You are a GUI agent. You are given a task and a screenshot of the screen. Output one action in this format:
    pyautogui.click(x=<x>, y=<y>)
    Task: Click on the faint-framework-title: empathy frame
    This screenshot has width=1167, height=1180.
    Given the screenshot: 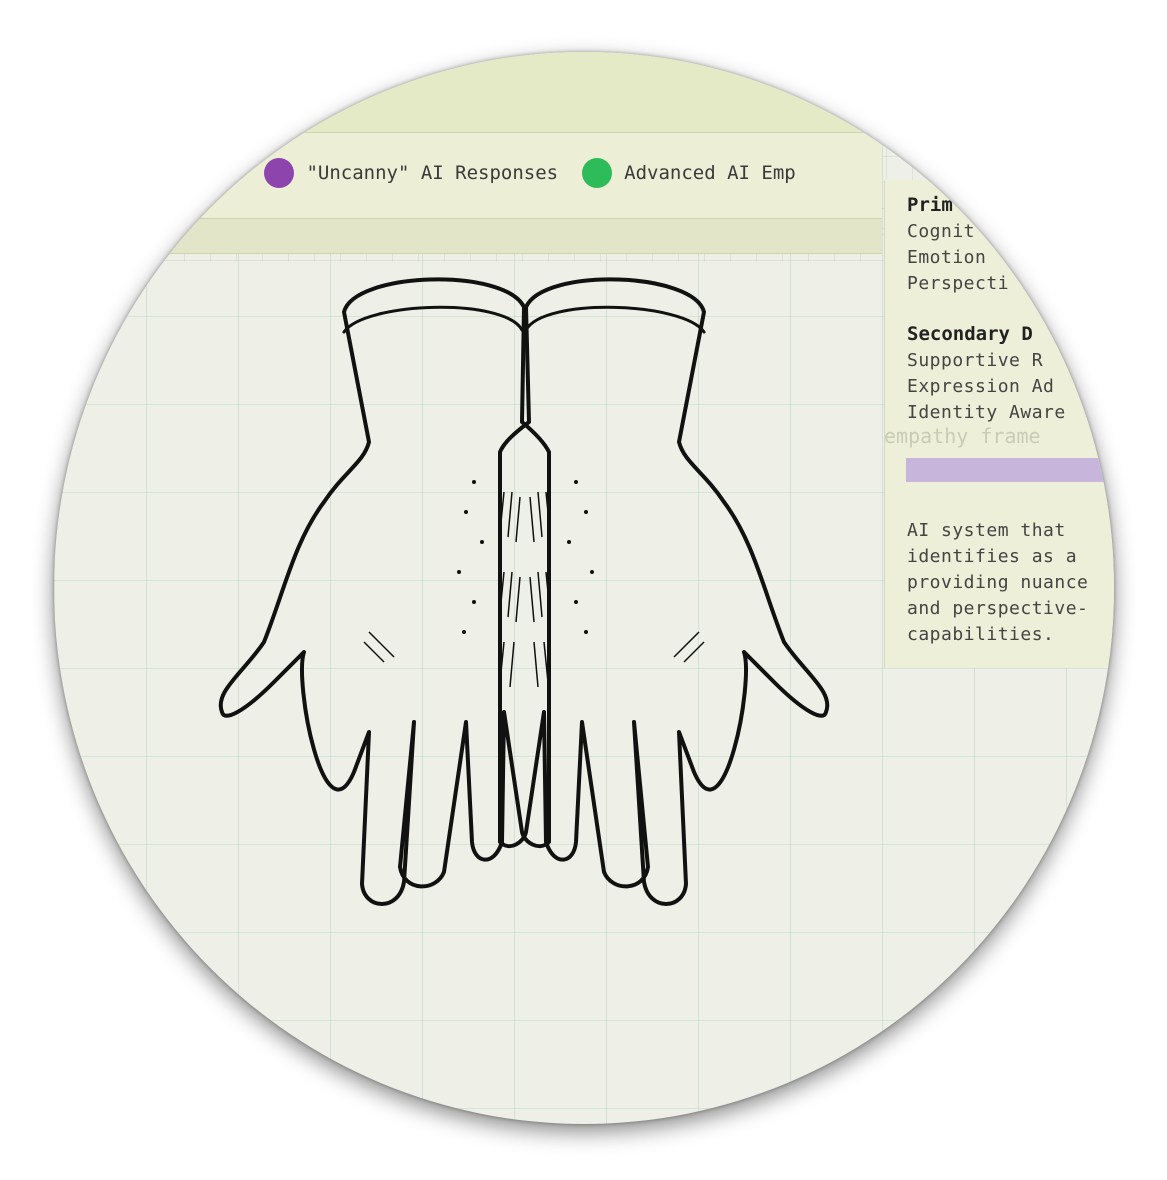 What is the action you would take?
    pyautogui.click(x=962, y=436)
    